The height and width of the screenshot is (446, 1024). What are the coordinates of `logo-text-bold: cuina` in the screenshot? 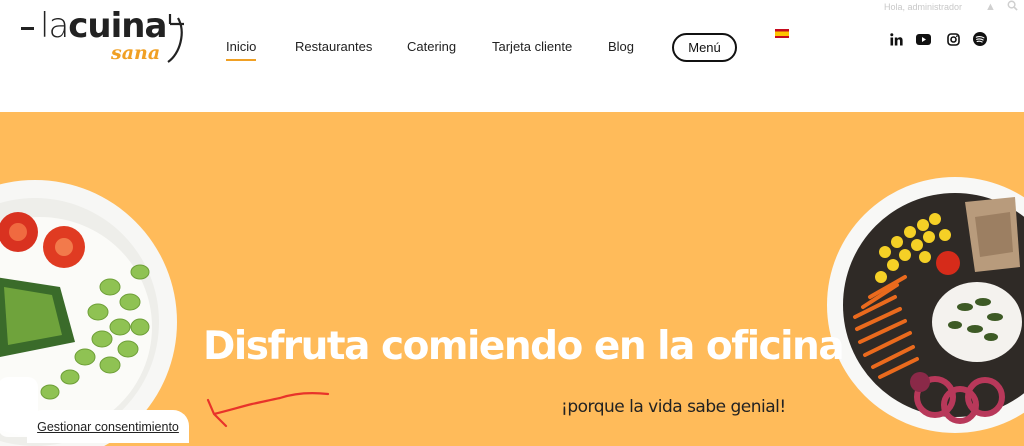 It's located at (117, 26).